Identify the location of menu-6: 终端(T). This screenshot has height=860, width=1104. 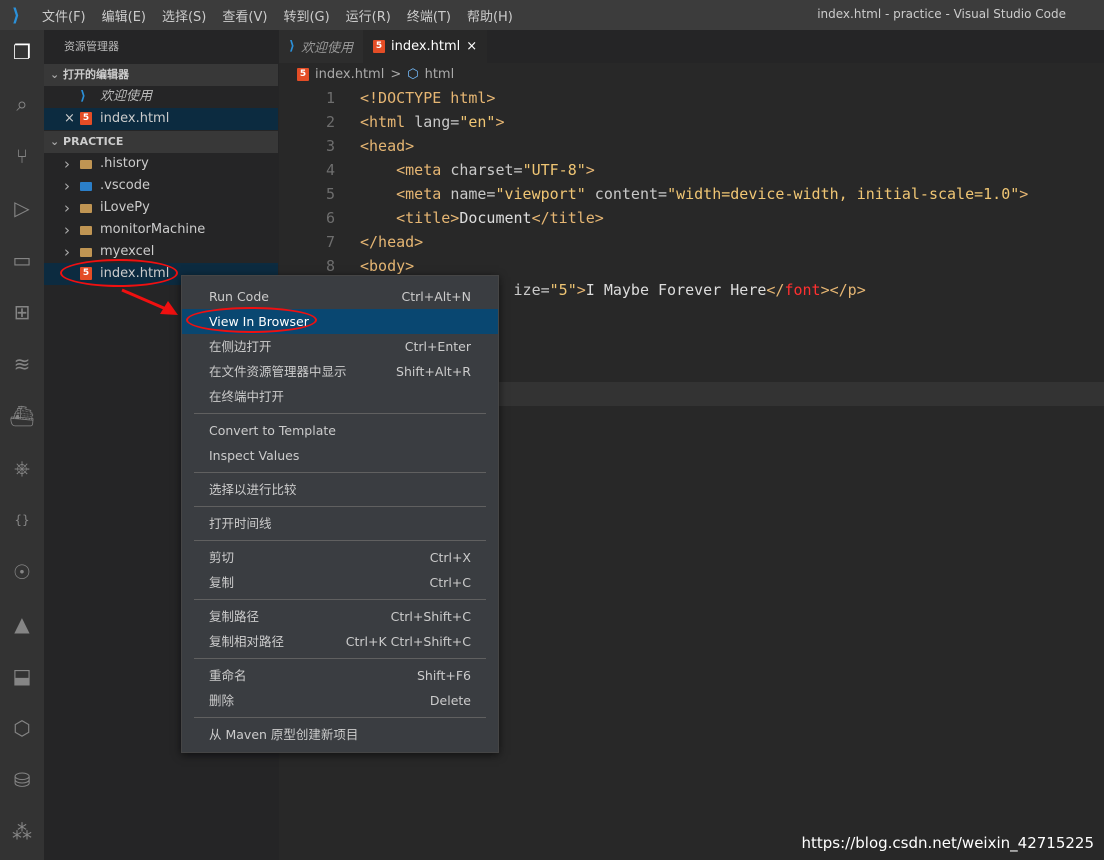
(429, 15).